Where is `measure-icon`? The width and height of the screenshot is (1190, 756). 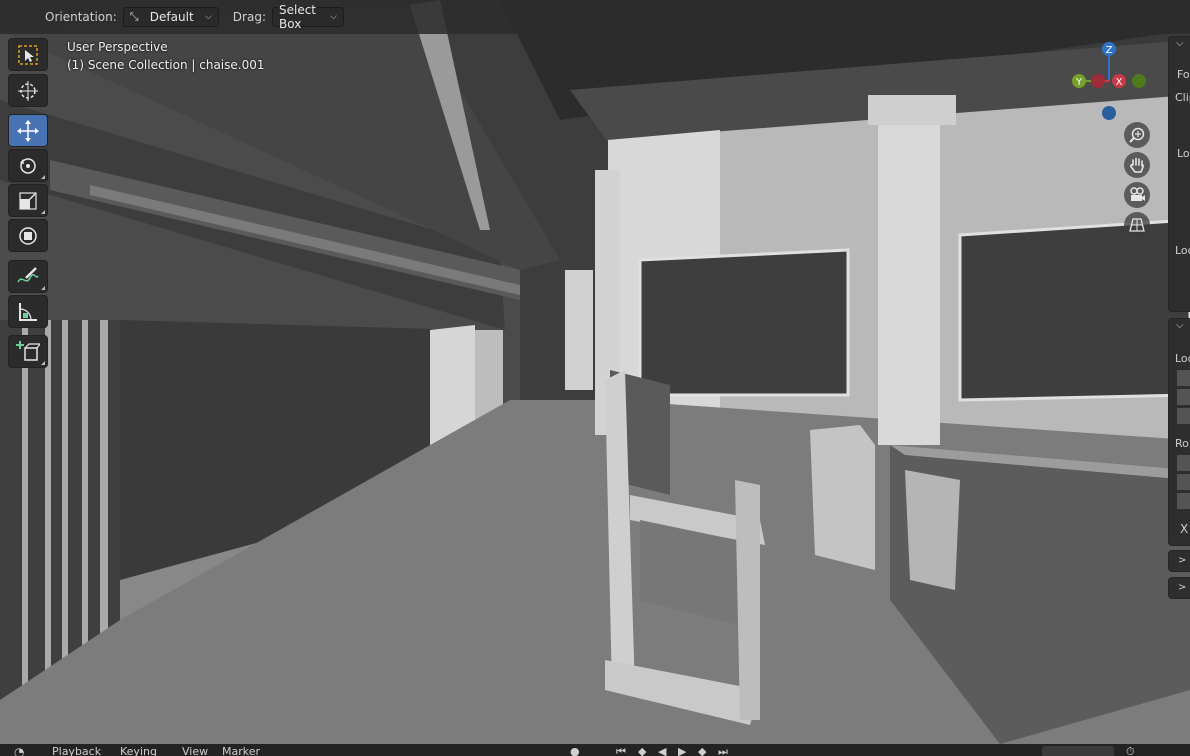 measure-icon is located at coordinates (28, 311).